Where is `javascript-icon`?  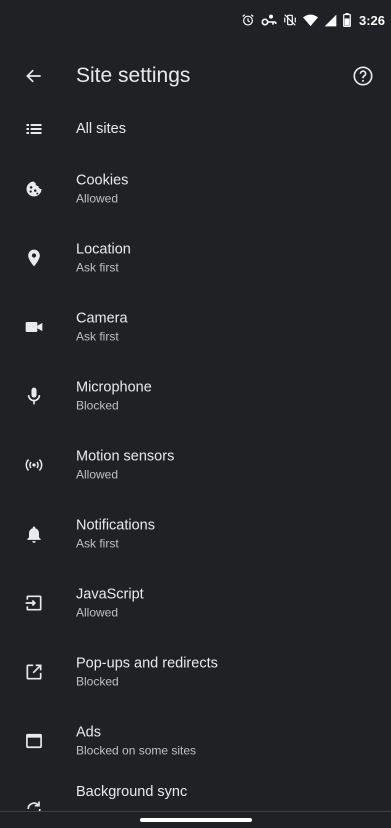
javascript-icon is located at coordinates (34, 603).